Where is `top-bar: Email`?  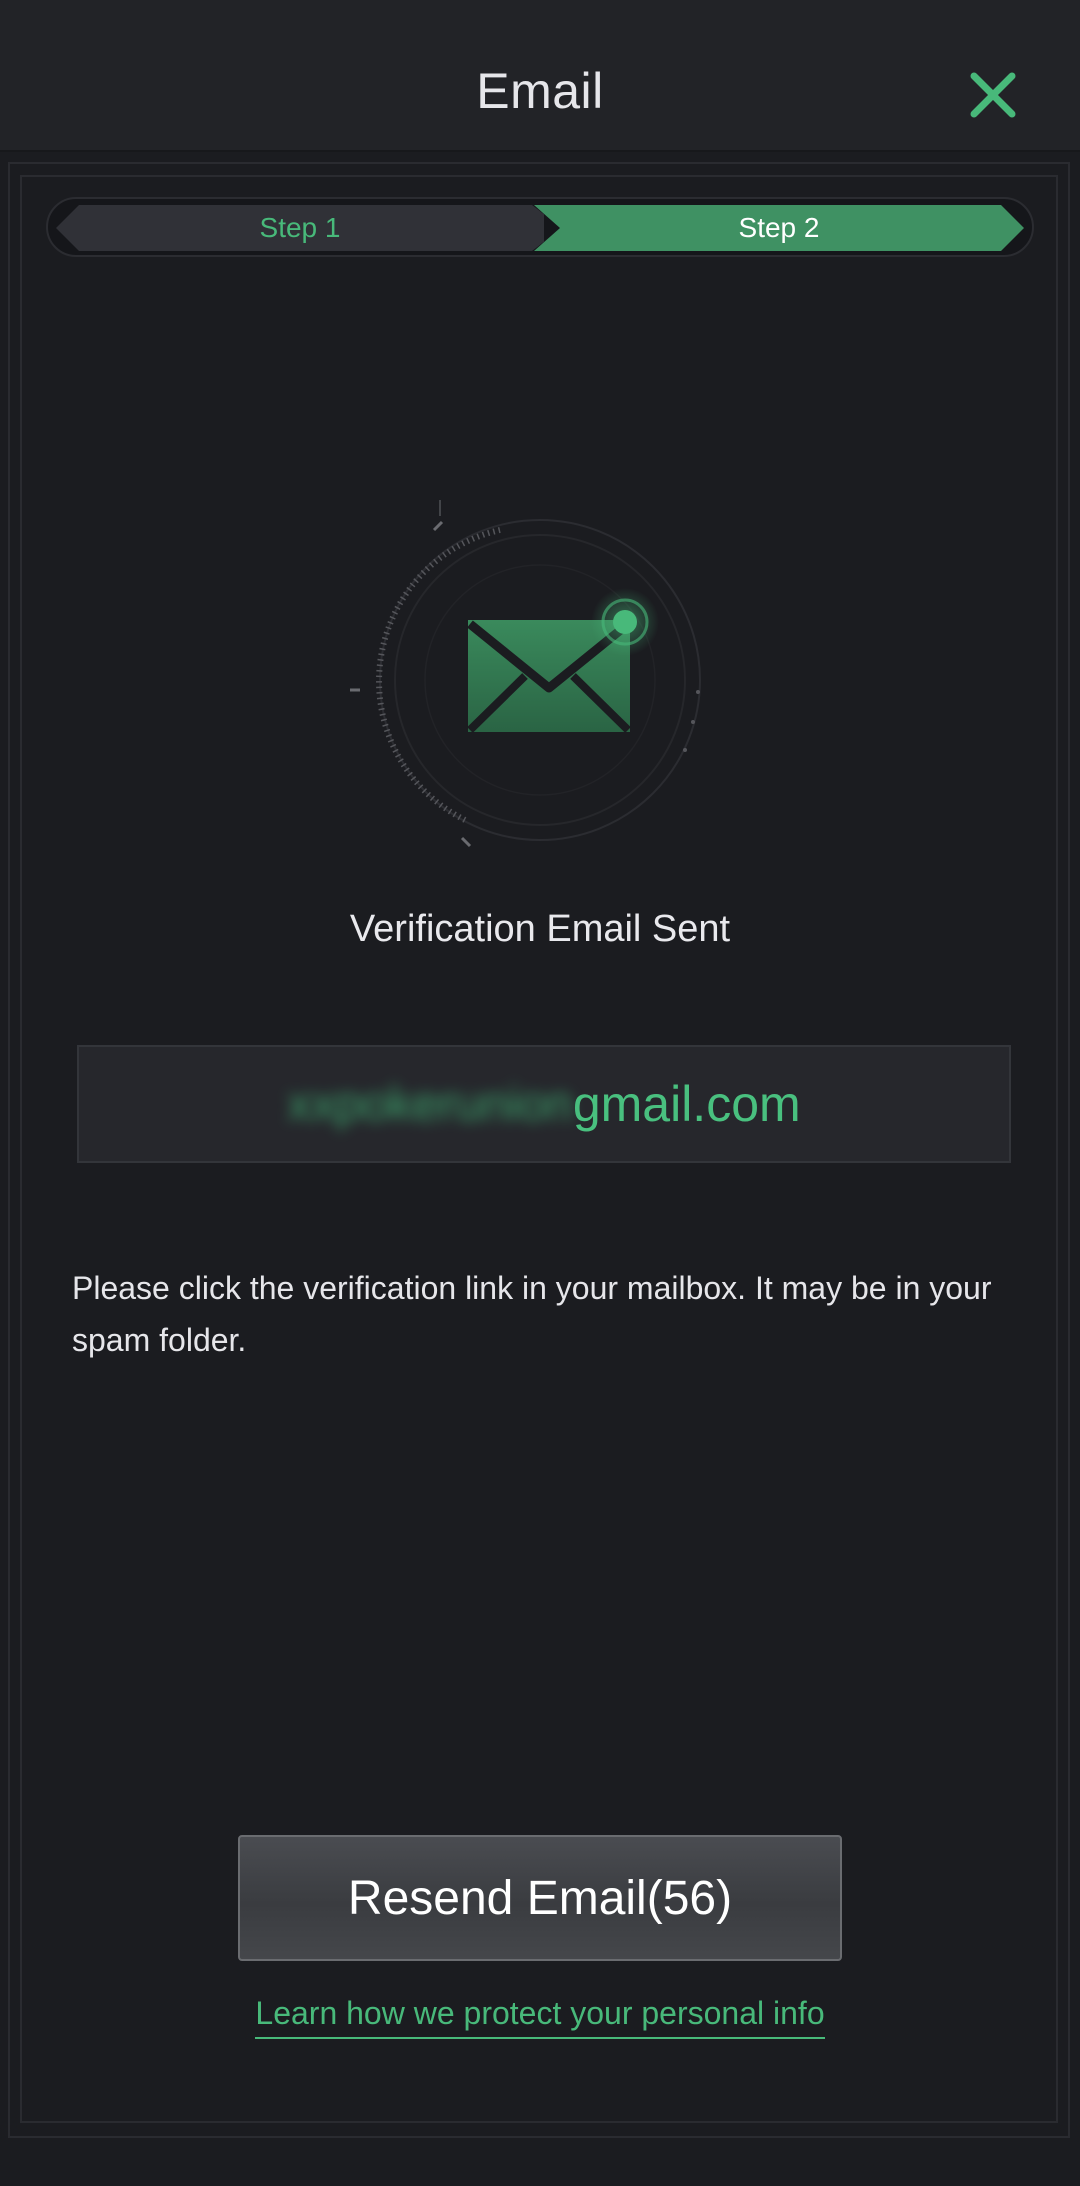 top-bar: Email is located at coordinates (540, 75).